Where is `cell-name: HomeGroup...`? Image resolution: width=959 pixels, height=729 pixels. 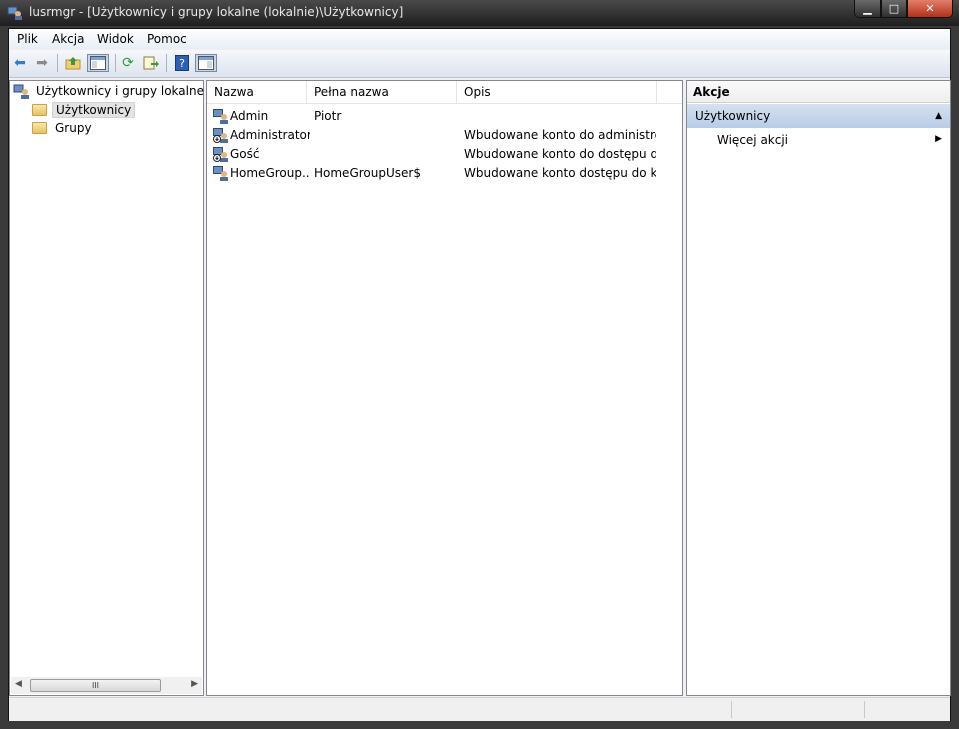 cell-name: HomeGroup... is located at coordinates (270, 173).